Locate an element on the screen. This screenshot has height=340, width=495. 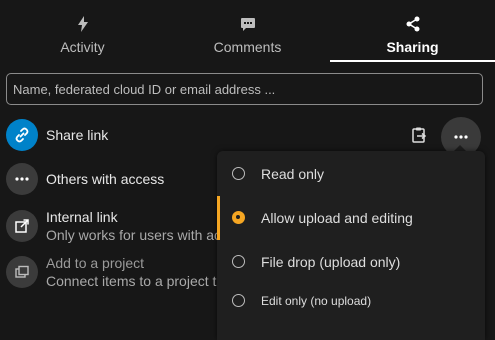
comment-icon is located at coordinates (247, 24).